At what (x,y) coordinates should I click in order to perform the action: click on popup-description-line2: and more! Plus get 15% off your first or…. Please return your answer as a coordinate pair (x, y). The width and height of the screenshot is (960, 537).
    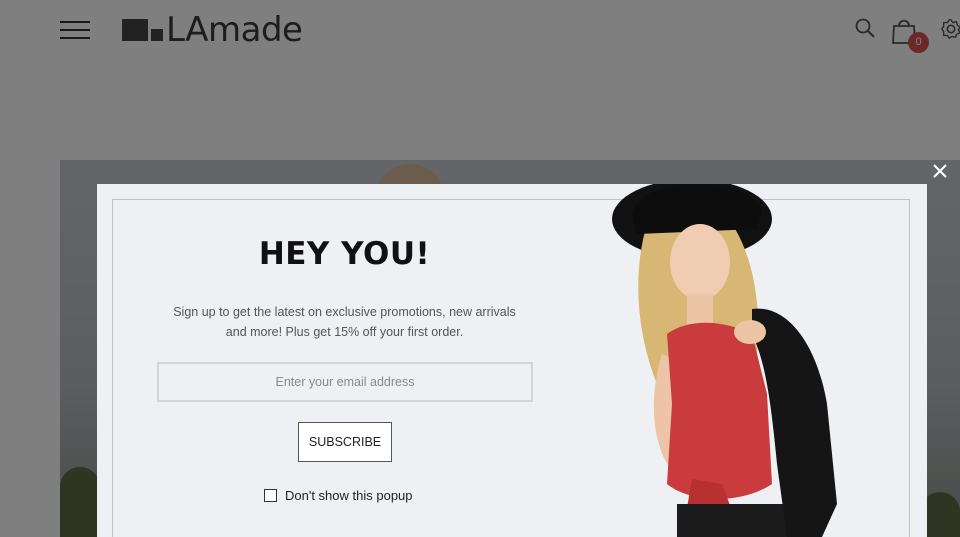
    Looking at the image, I should click on (344, 332).